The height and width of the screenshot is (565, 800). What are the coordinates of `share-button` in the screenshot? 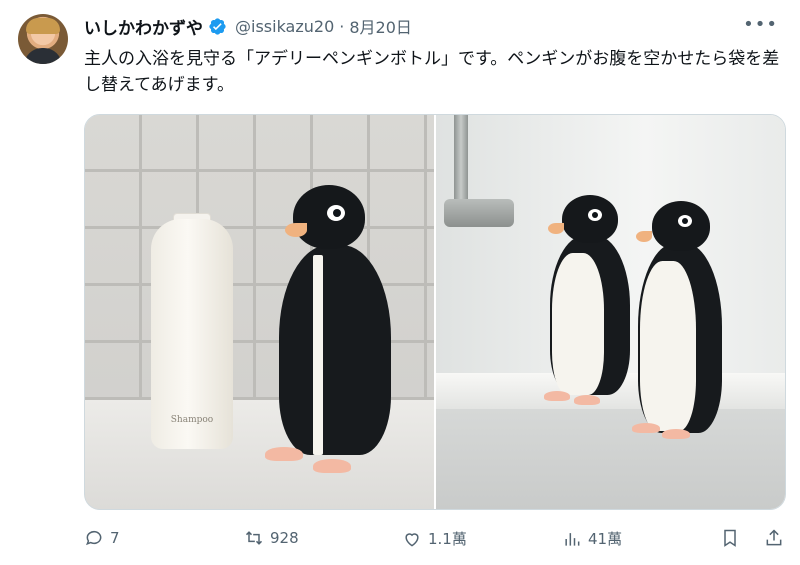 It's located at (774, 538).